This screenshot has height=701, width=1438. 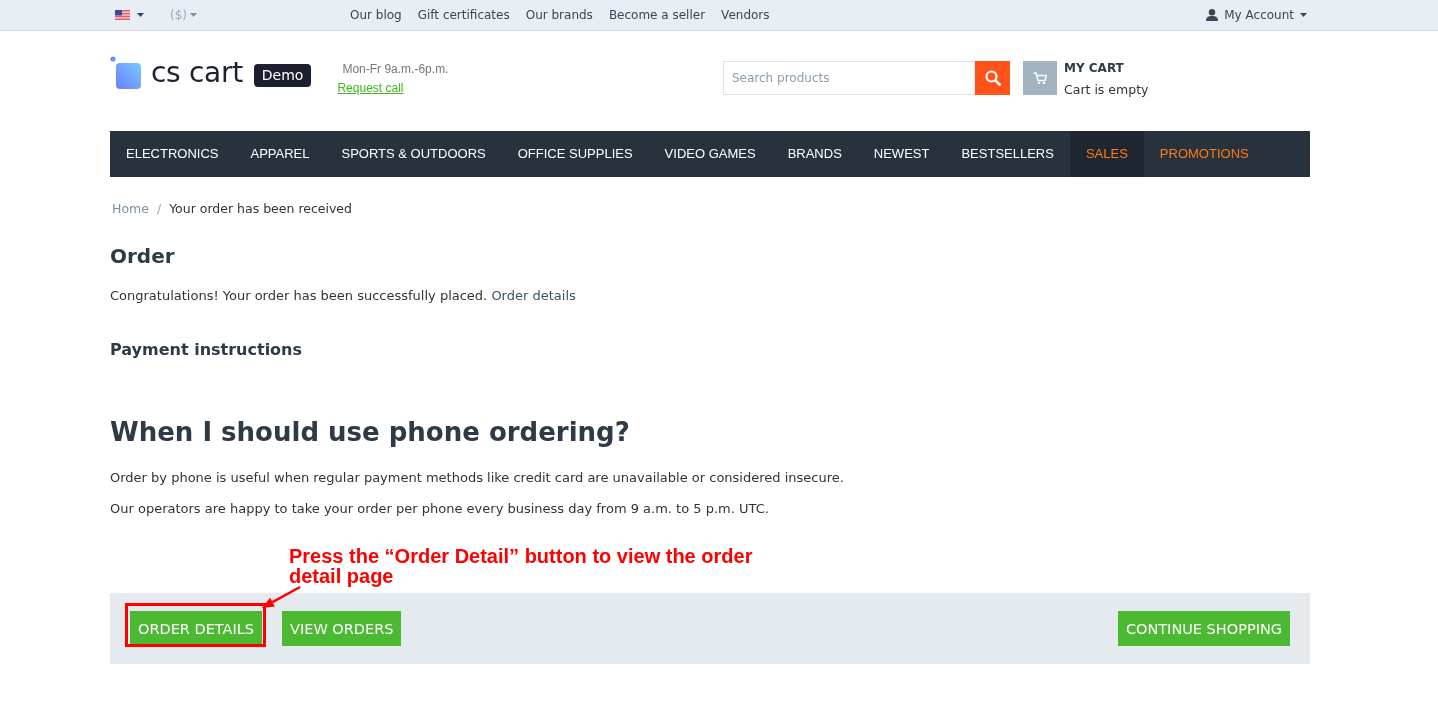 What do you see at coordinates (849, 78) in the screenshot?
I see `search-field: Search products` at bounding box center [849, 78].